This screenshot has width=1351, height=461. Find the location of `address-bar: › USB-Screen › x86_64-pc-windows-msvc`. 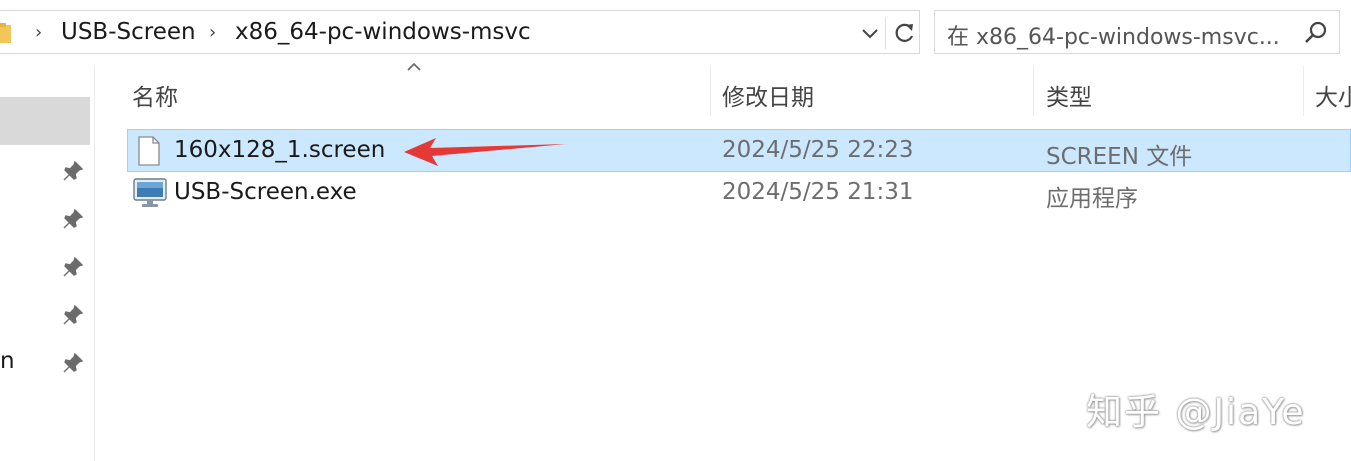

address-bar: › USB-Screen › x86_64-pc-windows-msvc is located at coordinates (460, 32).